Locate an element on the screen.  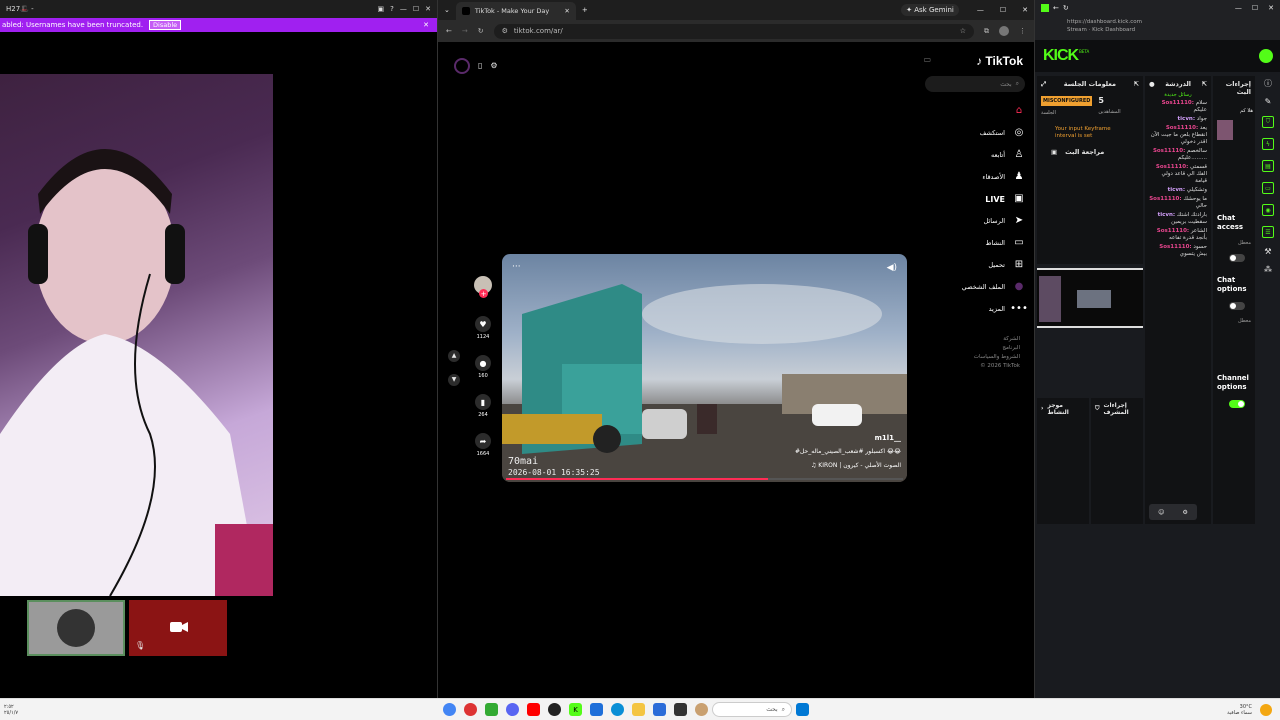
bolt-icon: ϟ is located at coordinates (1268, 144).